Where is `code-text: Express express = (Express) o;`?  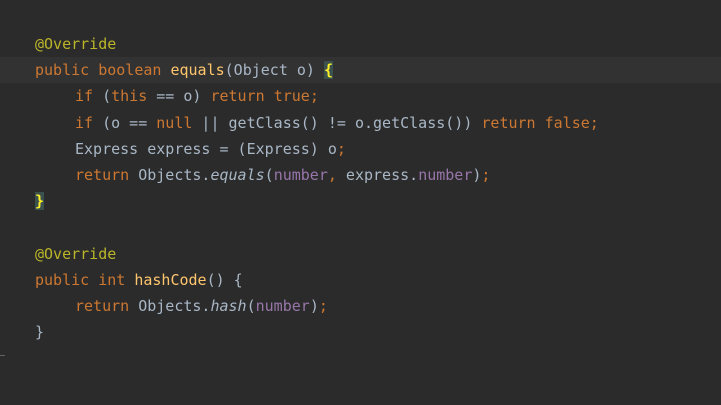
code-text: Express express = (Express) o; is located at coordinates (190, 149).